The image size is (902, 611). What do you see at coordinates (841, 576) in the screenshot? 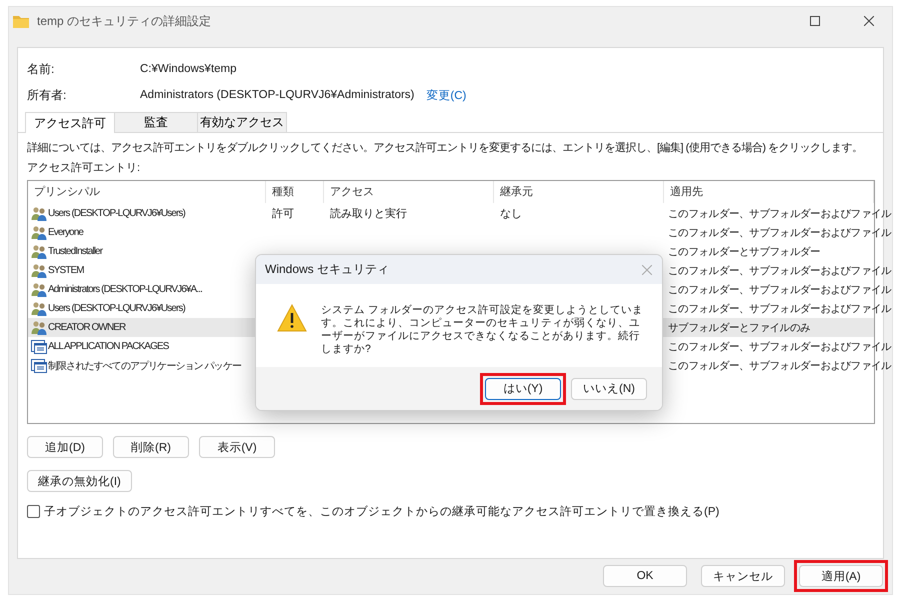
I see `dialog-button: 適用(A)` at bounding box center [841, 576].